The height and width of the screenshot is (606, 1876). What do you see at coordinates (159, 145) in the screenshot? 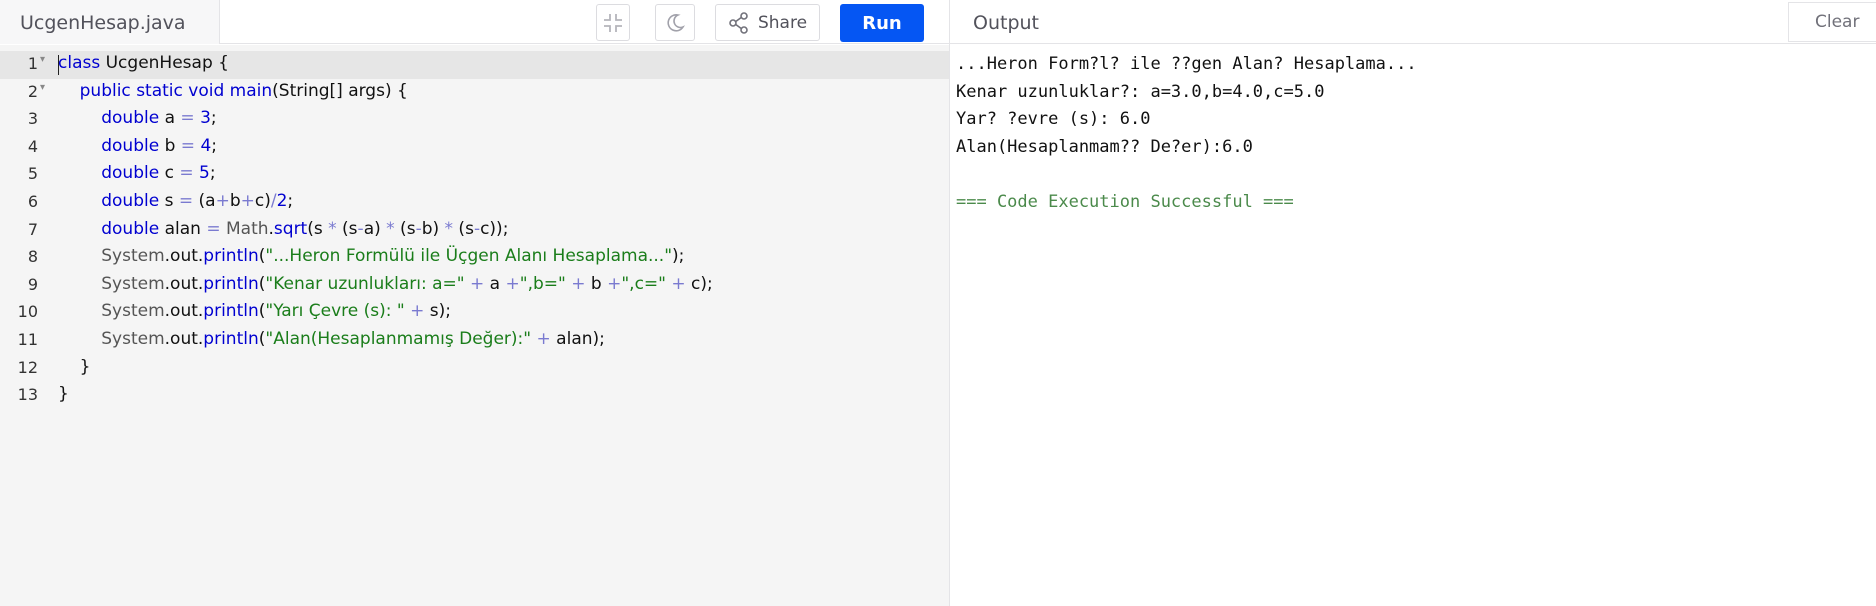
I see `code-text: double b = 4;` at bounding box center [159, 145].